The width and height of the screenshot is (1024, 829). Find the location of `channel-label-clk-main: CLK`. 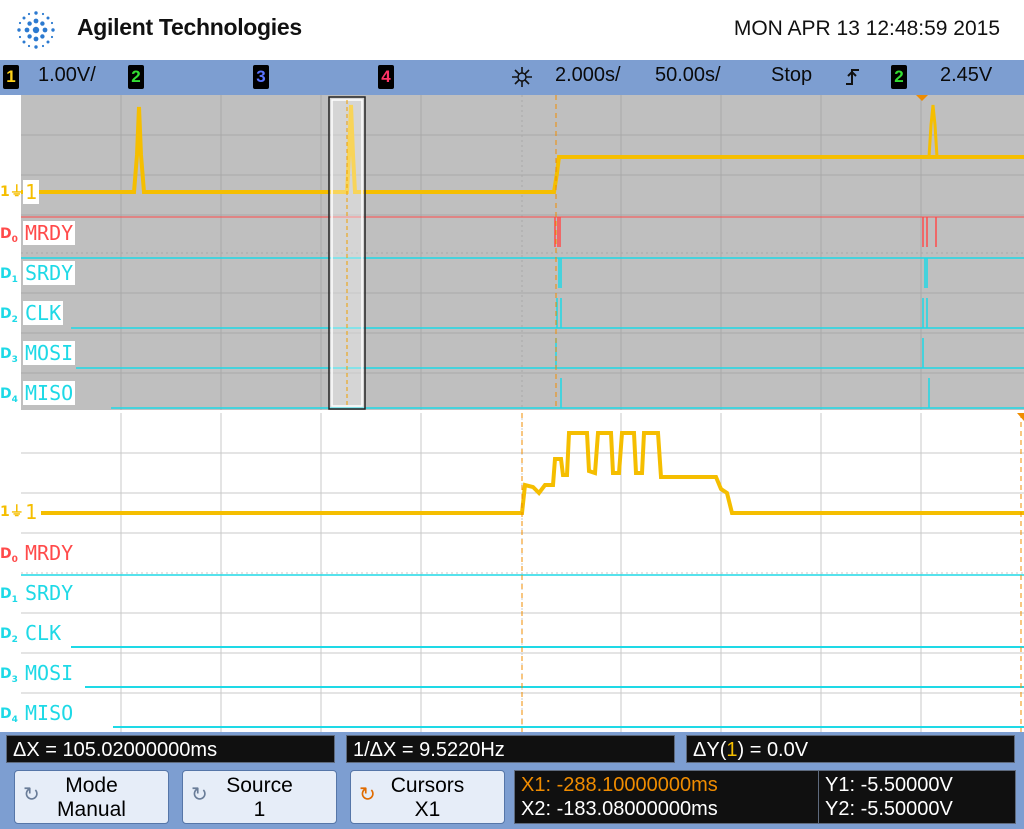

channel-label-clk-main: CLK is located at coordinates (43, 313).